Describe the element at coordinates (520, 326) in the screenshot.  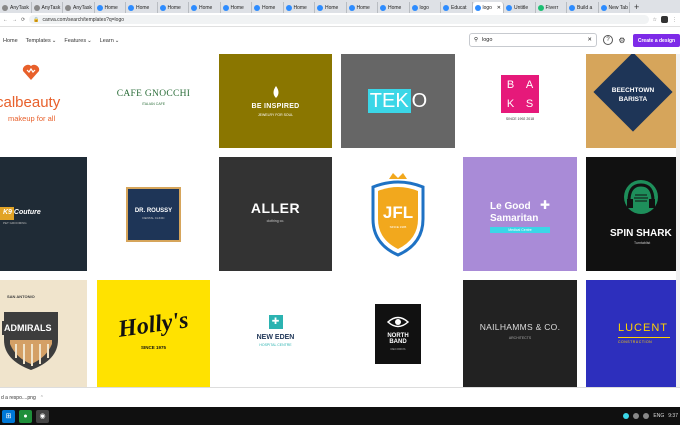
I see `nailhamms-name: NAILHAMMS & CO.` at that location.